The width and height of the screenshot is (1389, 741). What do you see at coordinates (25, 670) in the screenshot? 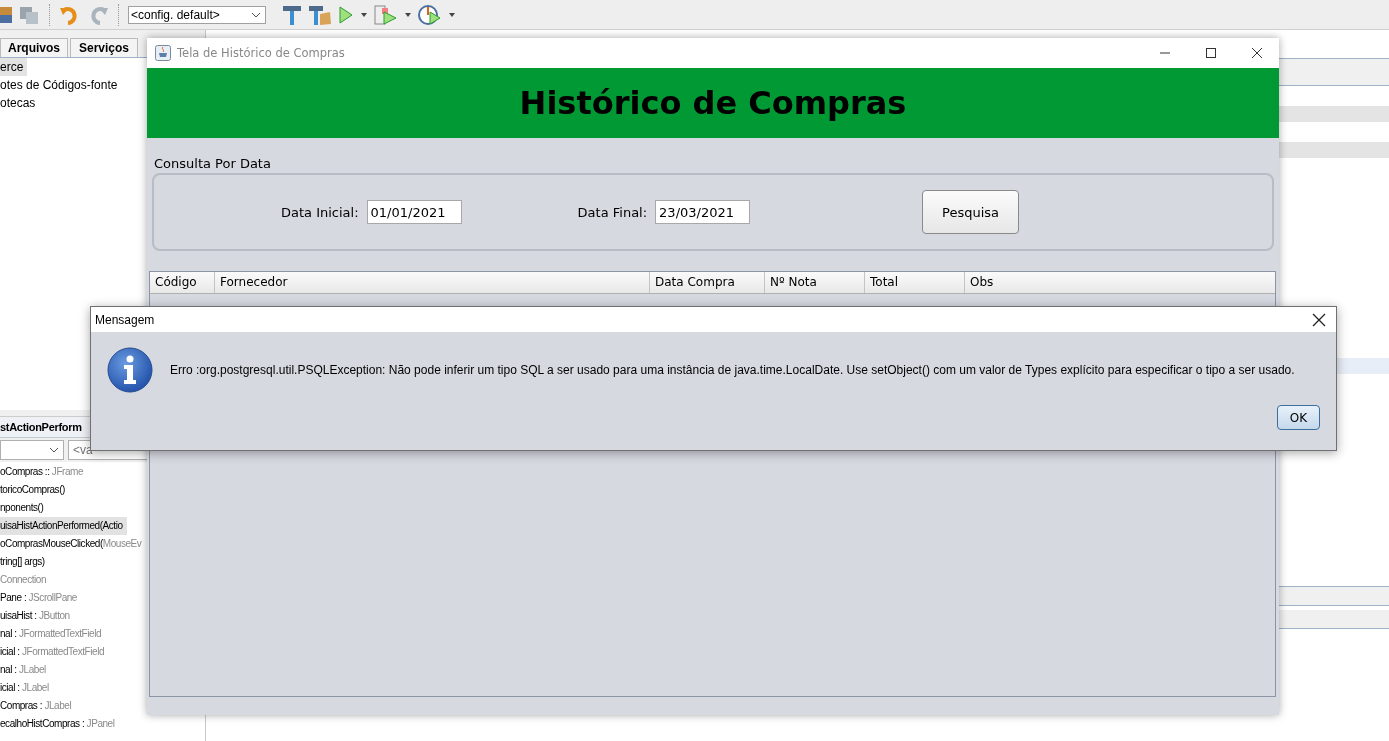
I see `navigator-item: nal : JLabel` at bounding box center [25, 670].